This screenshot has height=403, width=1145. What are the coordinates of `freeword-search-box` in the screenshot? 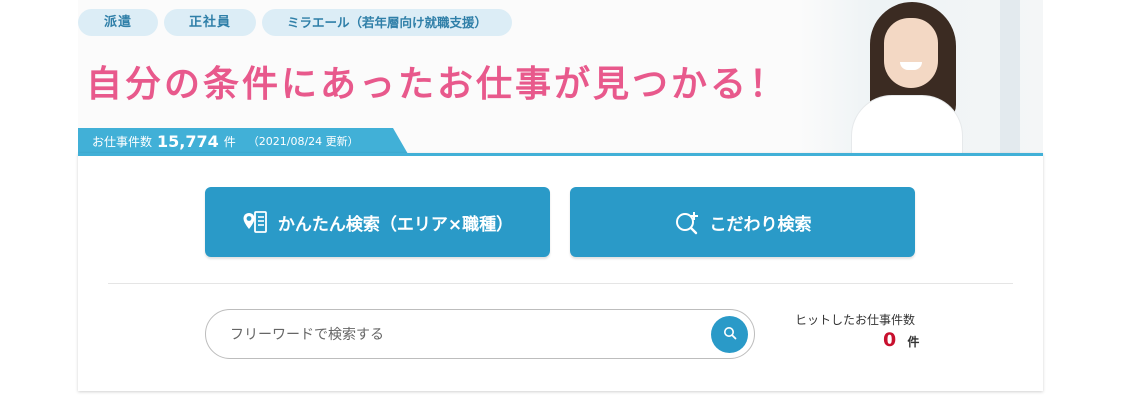 It's located at (480, 334).